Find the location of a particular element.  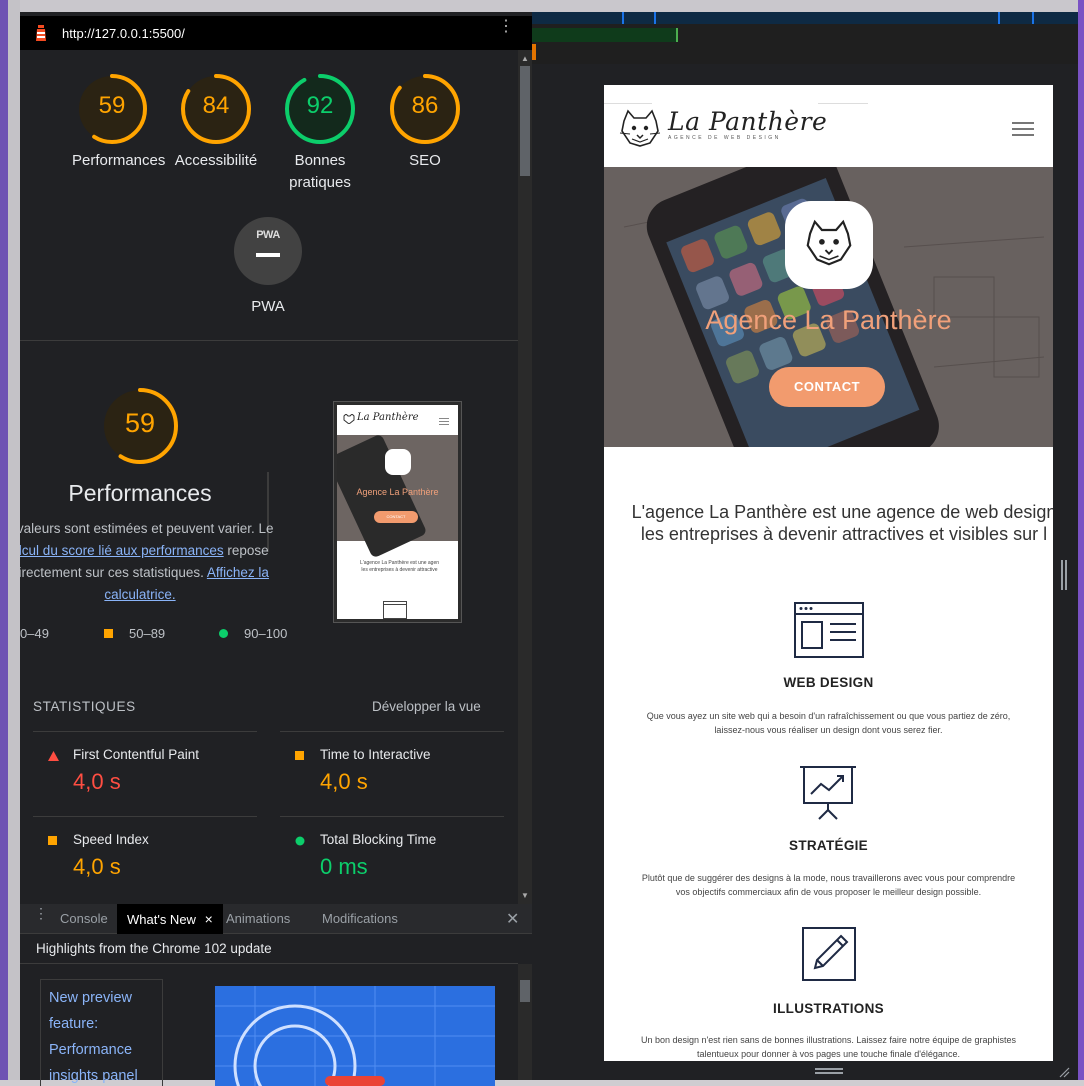

legend-fail: 0–49 is located at coordinates (34, 633).